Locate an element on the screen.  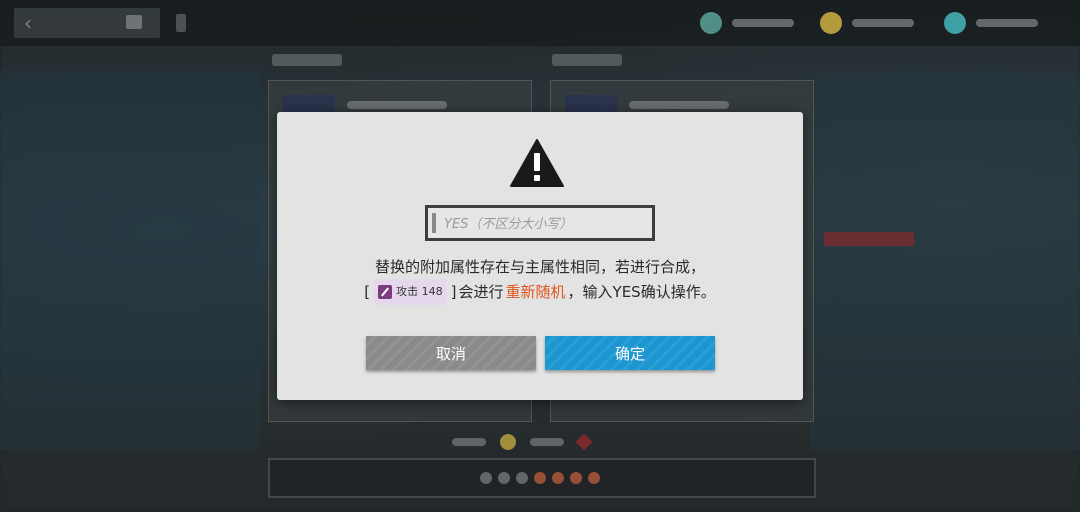
warning-triangle-icon is located at coordinates (537, 163).